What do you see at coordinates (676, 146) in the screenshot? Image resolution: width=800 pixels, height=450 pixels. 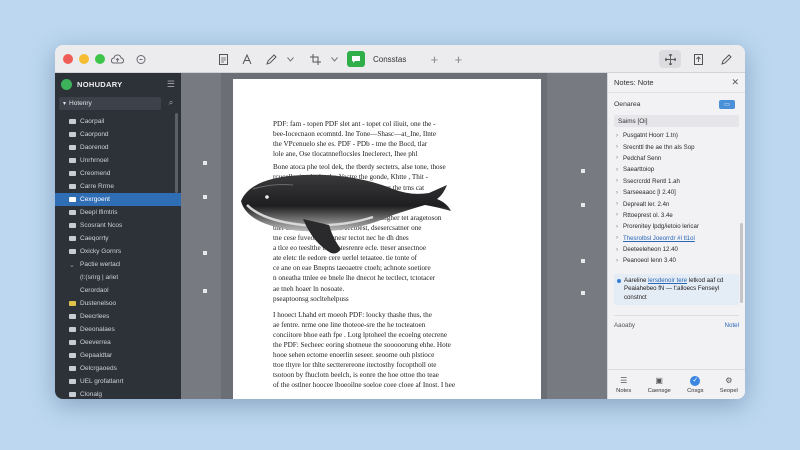 I see `note-item: › Srecnttl the ae thn als Sop` at bounding box center [676, 146].